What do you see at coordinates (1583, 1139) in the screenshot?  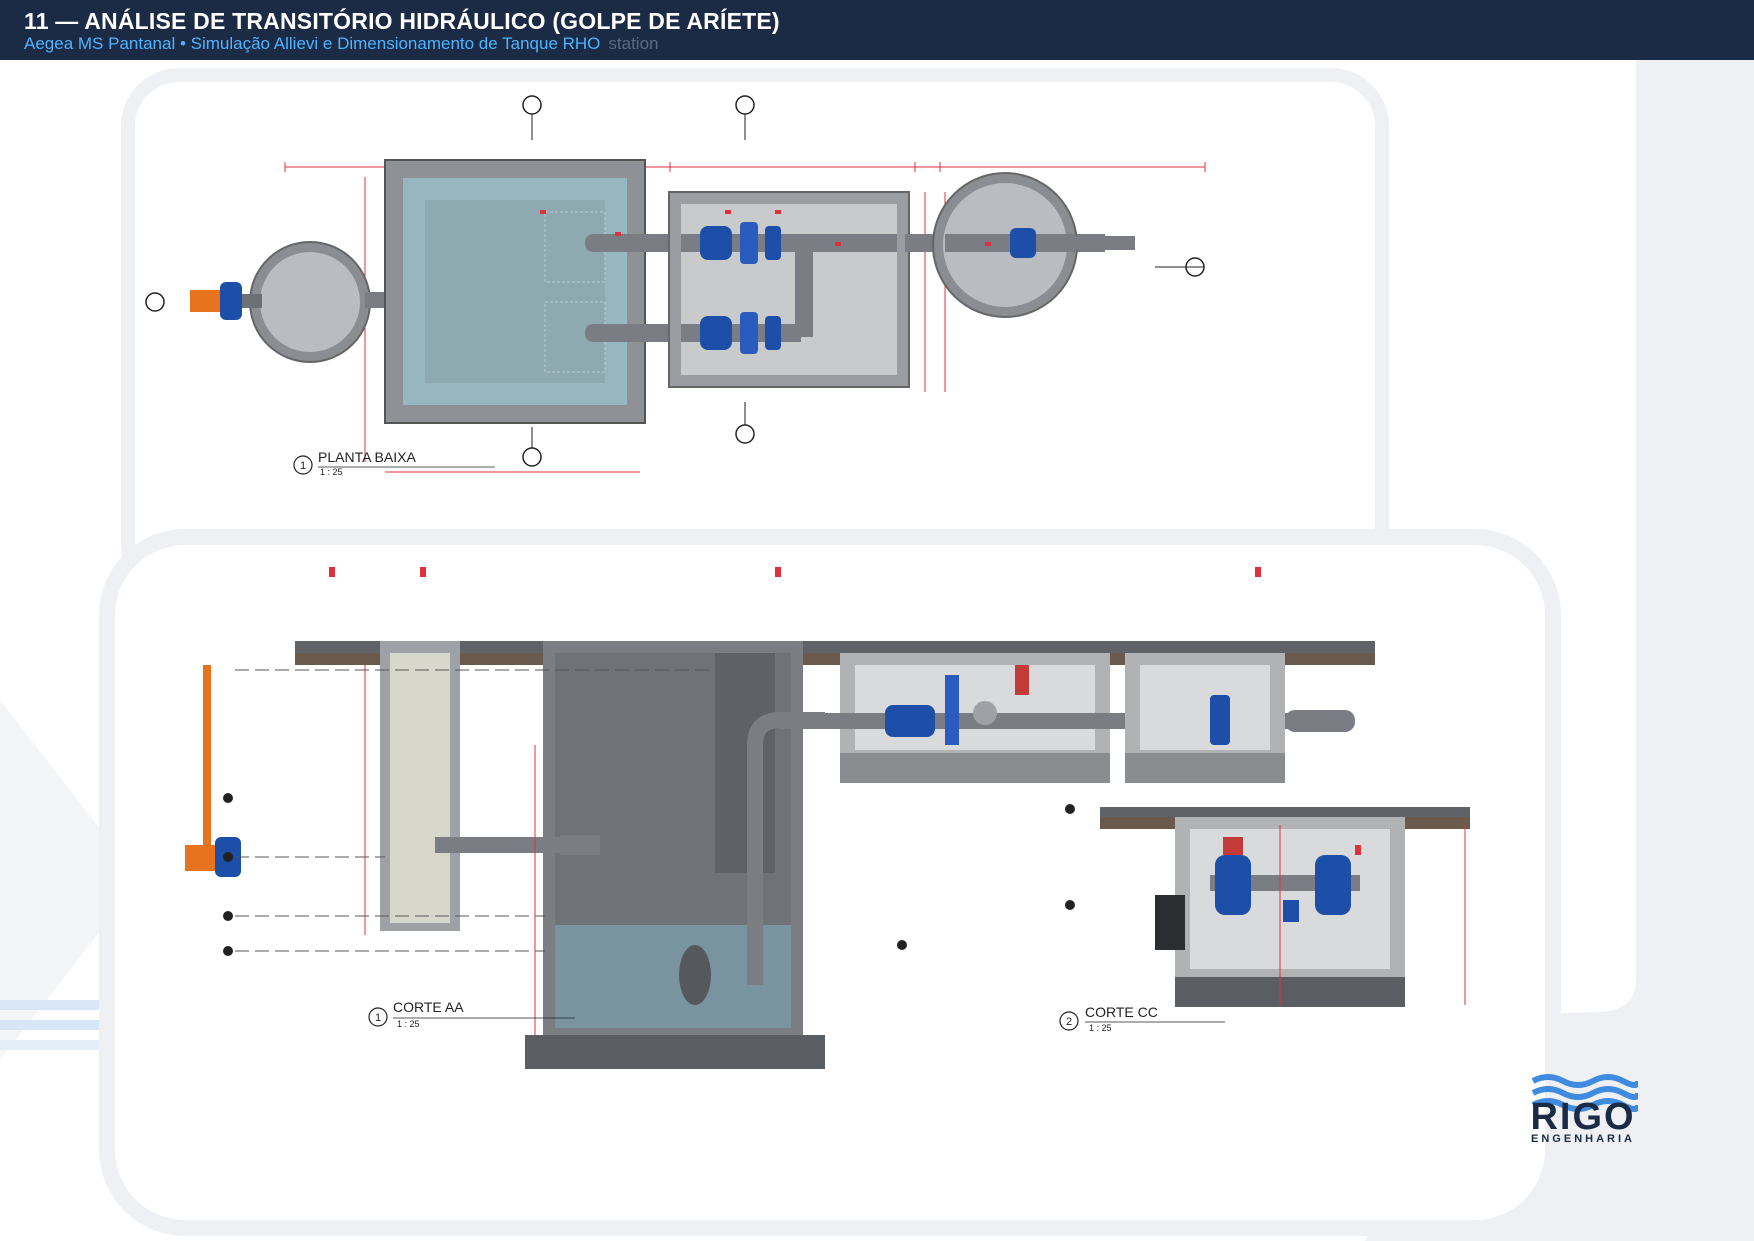 I see `logo-tagline: ENGENHARIA` at bounding box center [1583, 1139].